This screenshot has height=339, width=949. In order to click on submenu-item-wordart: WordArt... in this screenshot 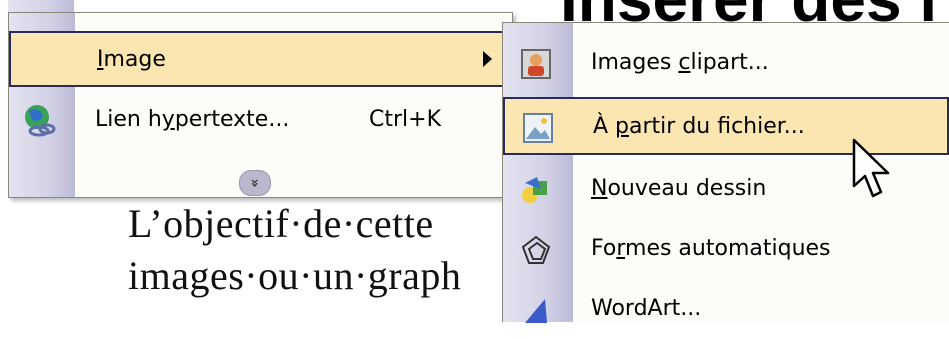, I will do `click(726, 310)`.